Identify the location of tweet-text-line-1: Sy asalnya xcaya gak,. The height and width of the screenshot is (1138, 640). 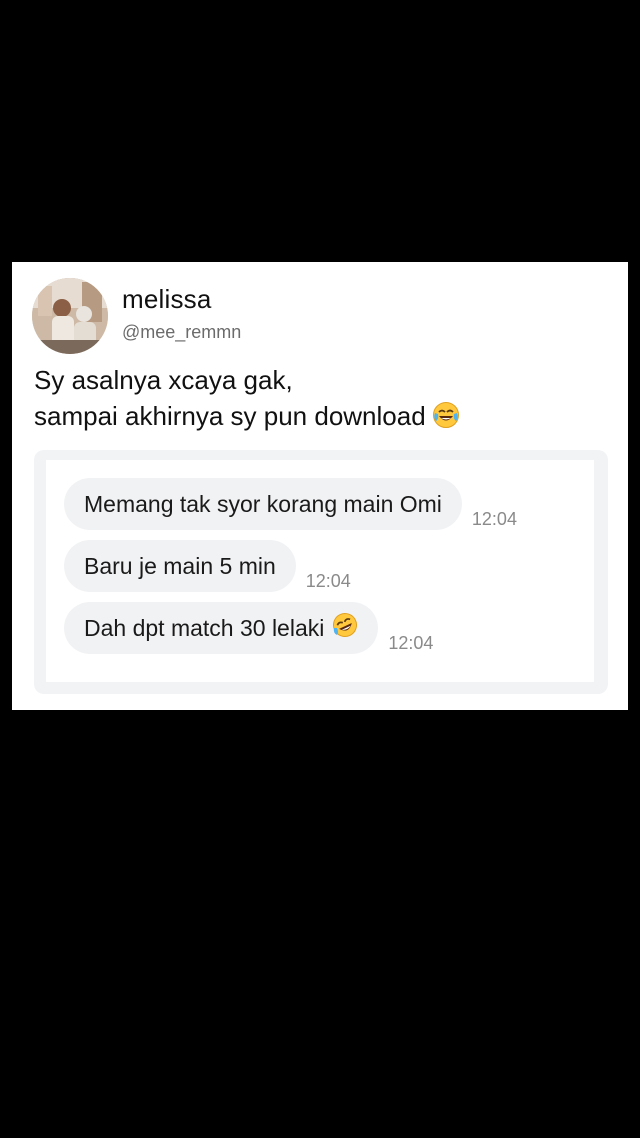
(163, 380).